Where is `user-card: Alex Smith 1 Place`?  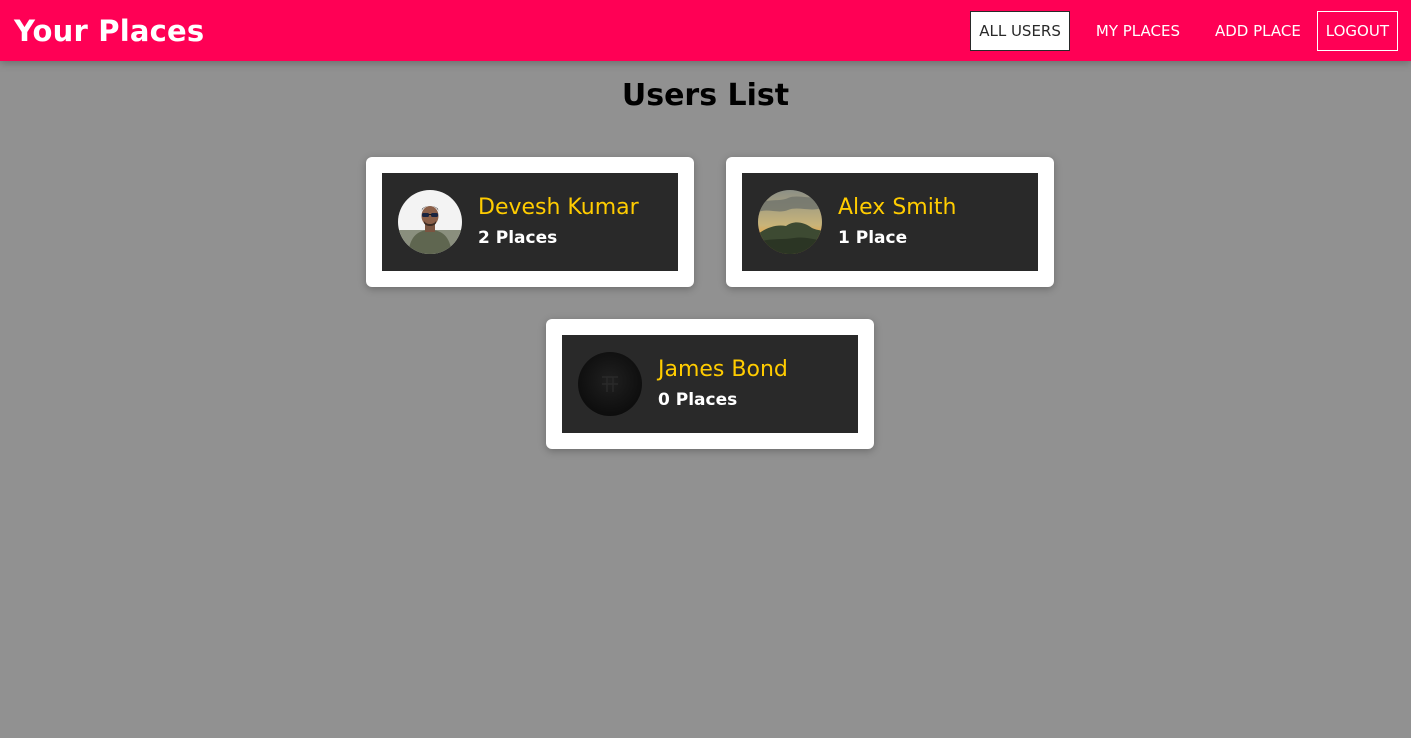
user-card: Alex Smith 1 Place is located at coordinates (890, 222).